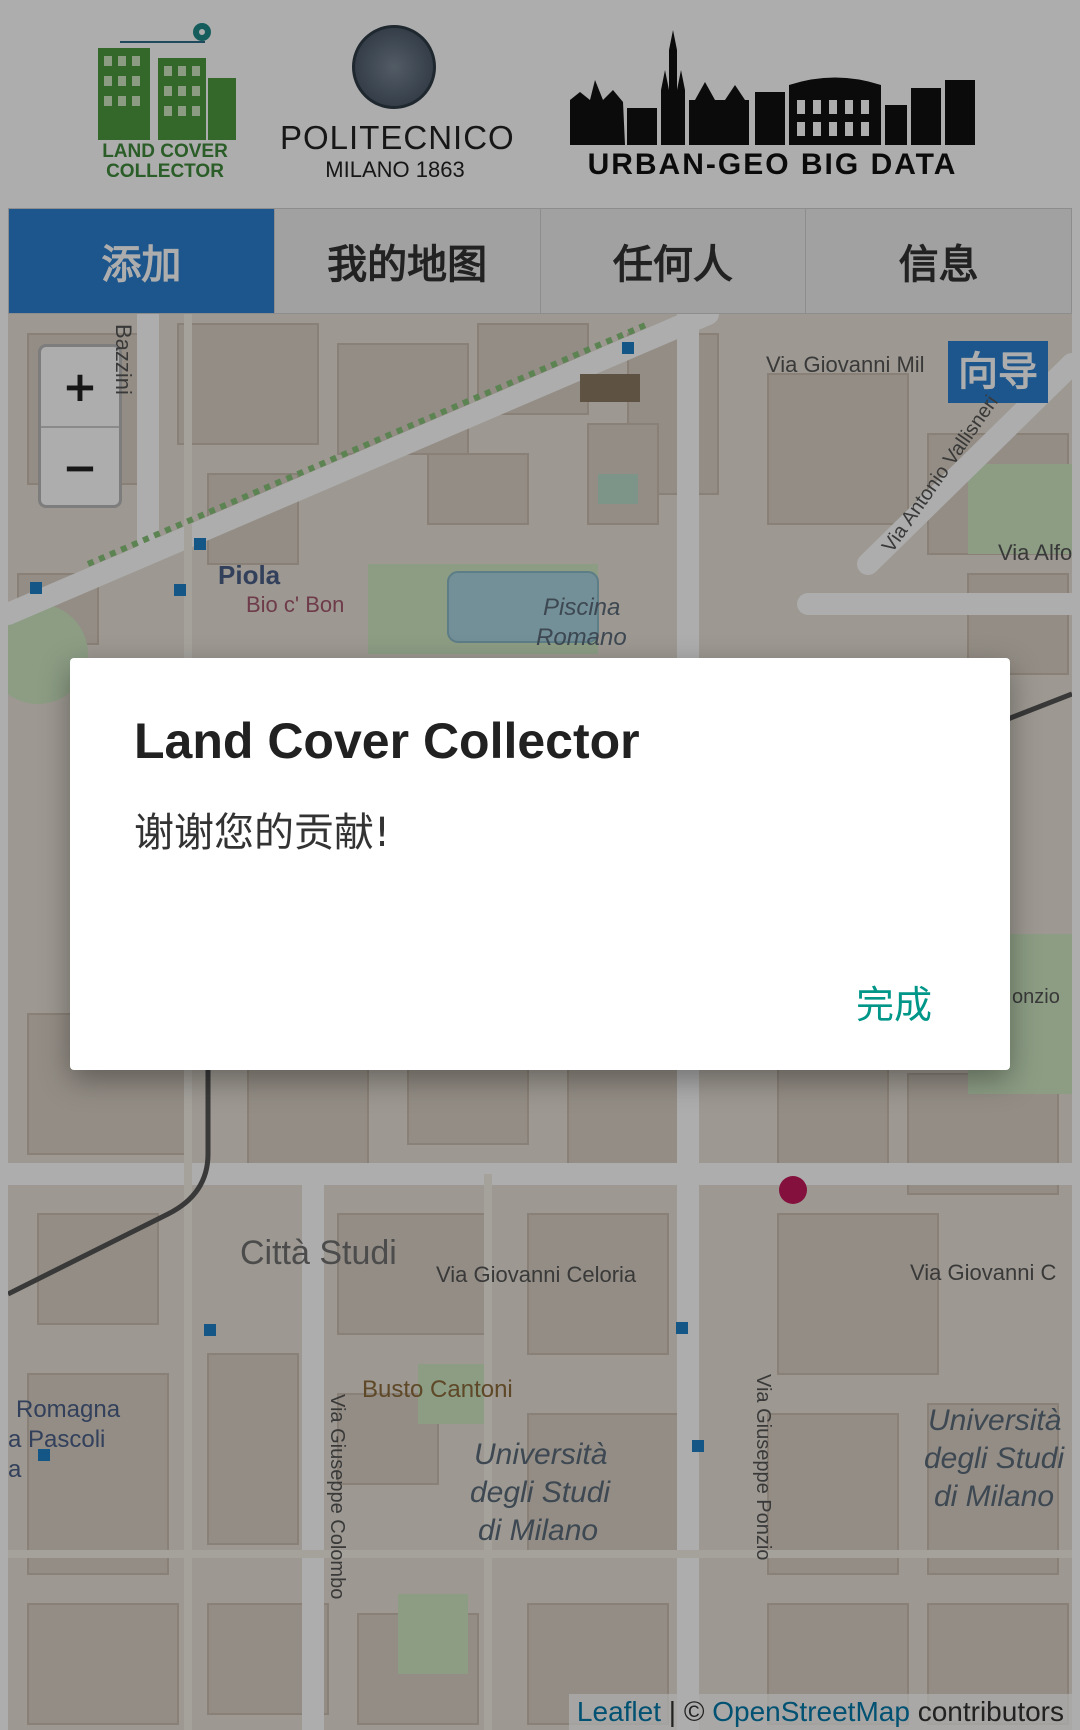 The height and width of the screenshot is (1730, 1080). I want to click on done-button: 完成, so click(894, 1001).